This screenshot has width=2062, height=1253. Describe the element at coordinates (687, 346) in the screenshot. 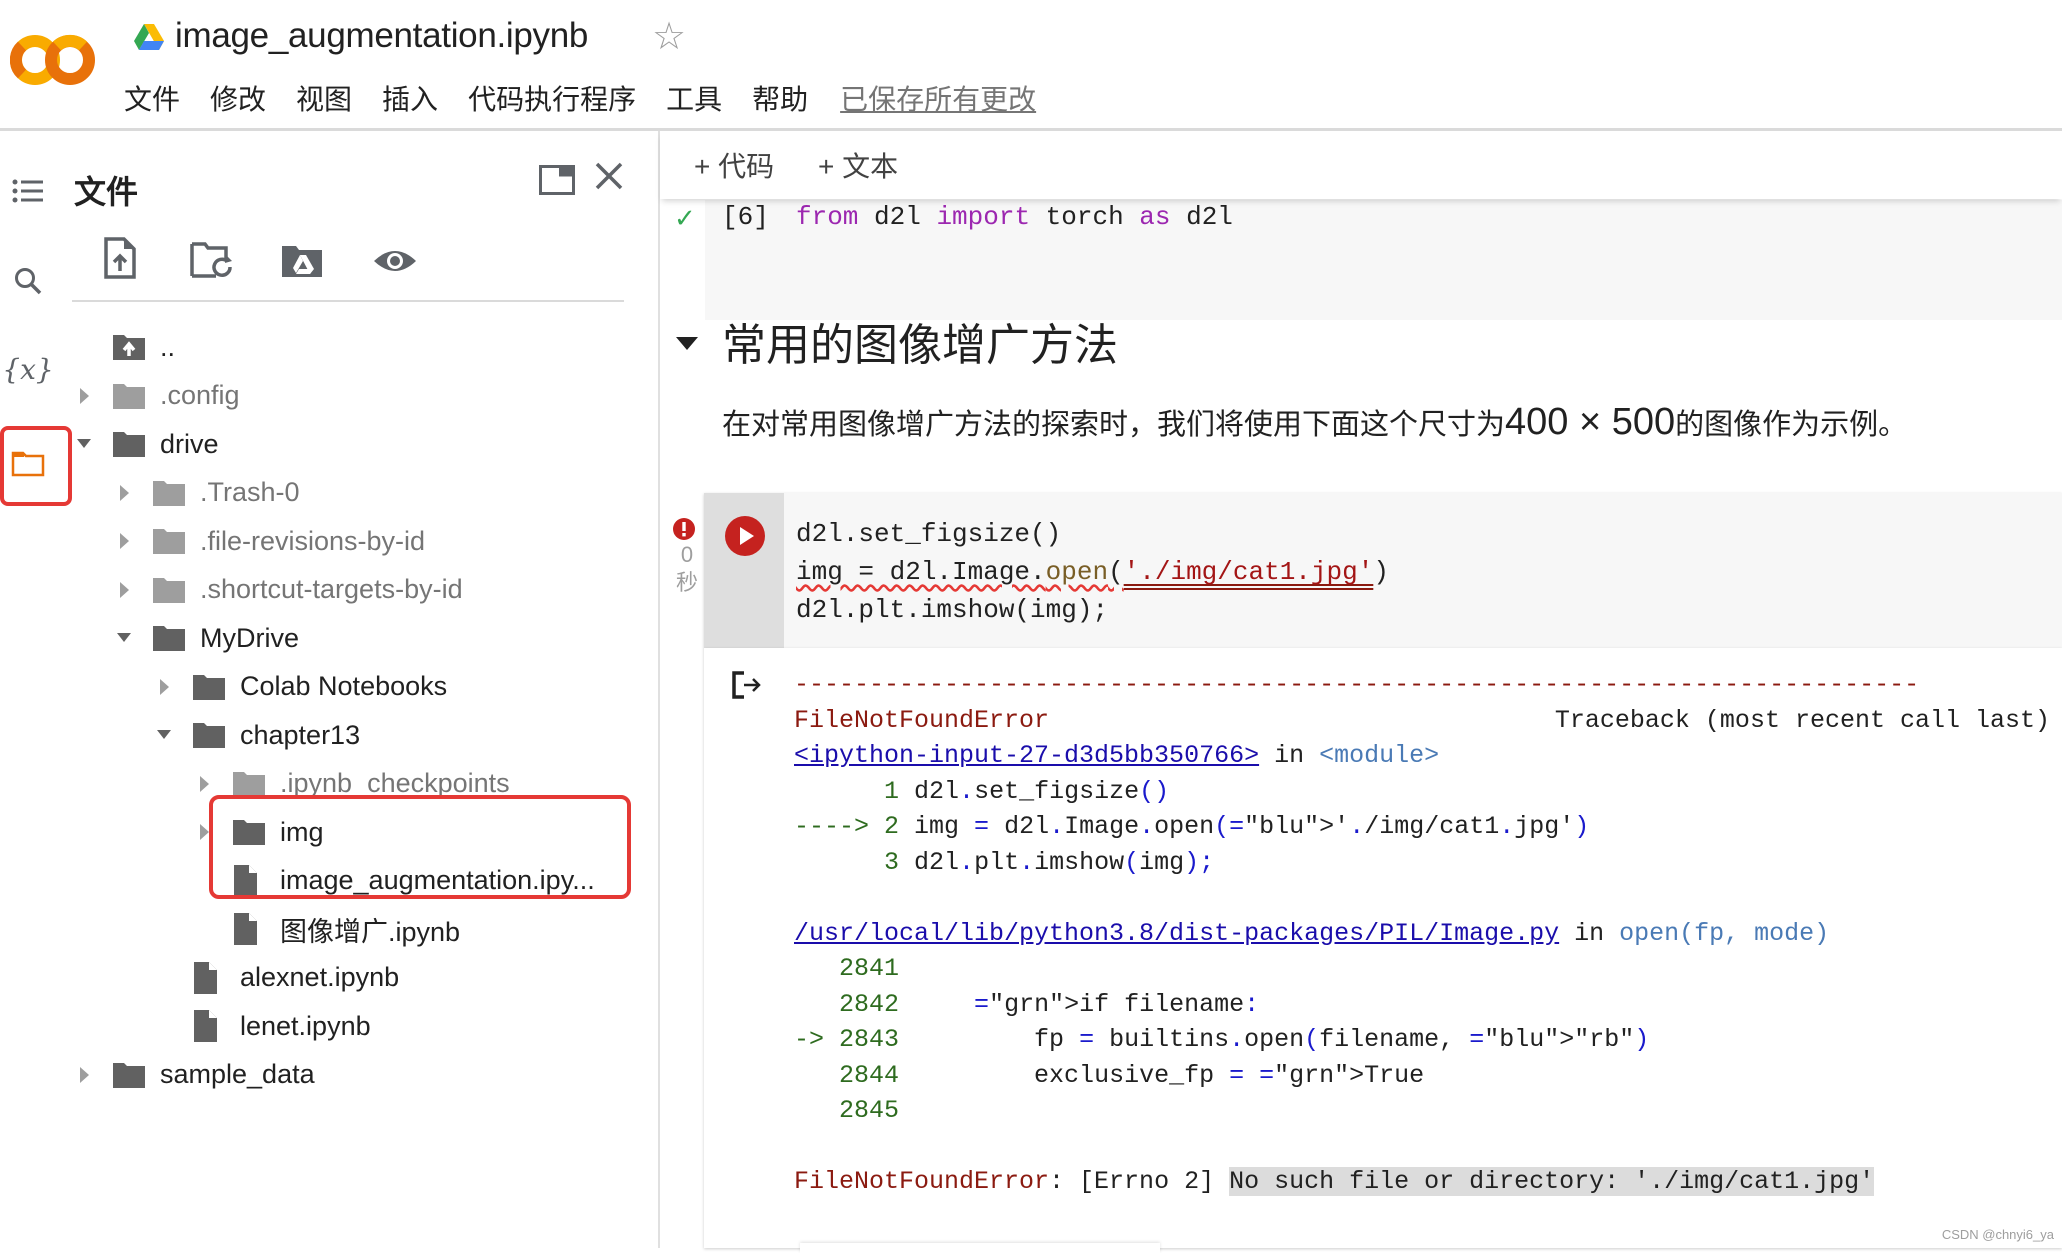

I see `collapse-section-icon` at that location.